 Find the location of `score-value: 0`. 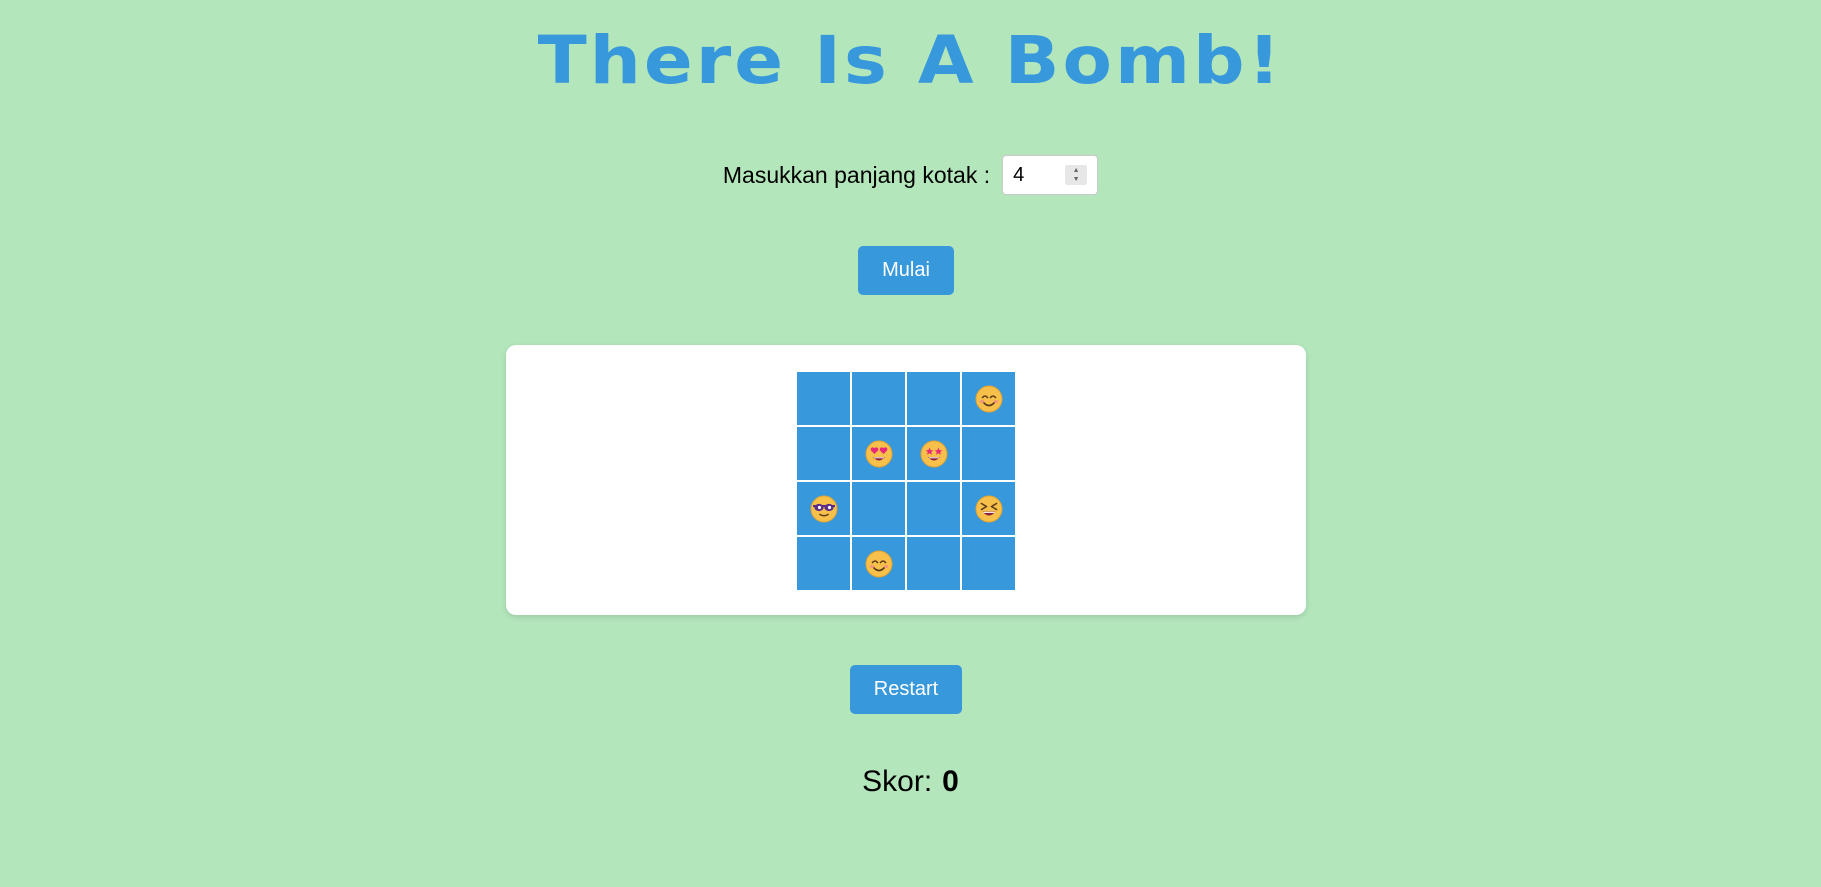

score-value: 0 is located at coordinates (950, 781).